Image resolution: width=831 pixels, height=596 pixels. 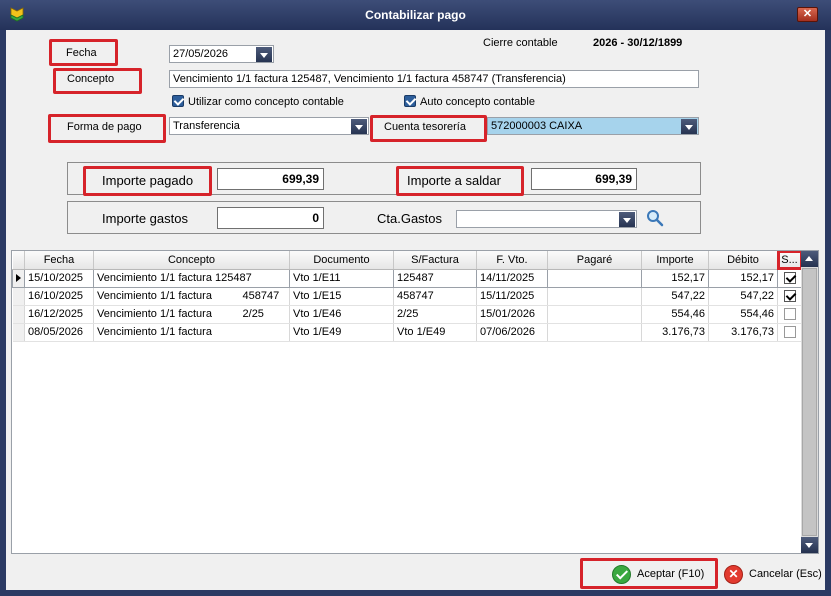 I want to click on cell-documento: Vto 1/E49, so click(x=341, y=332).